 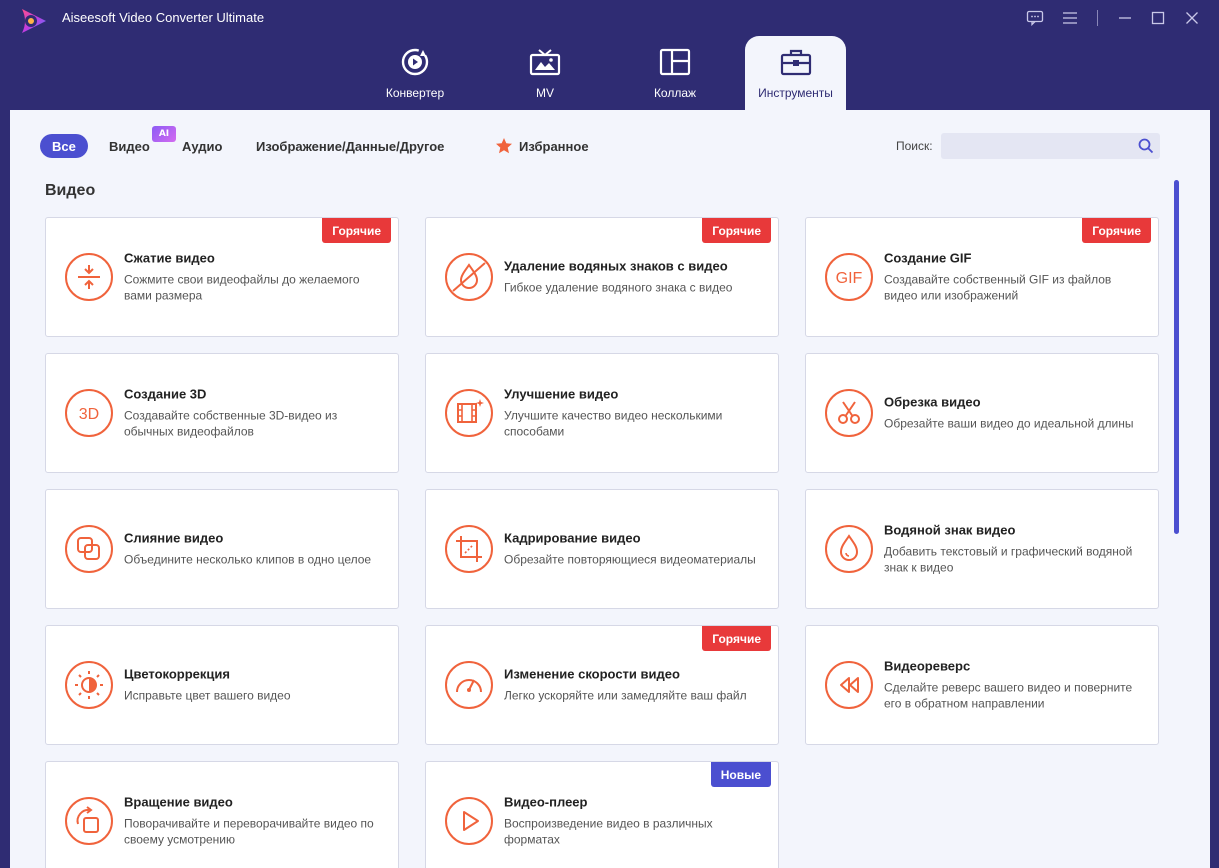 I want to click on tool-title: Цветокоррекция, so click(x=177, y=674).